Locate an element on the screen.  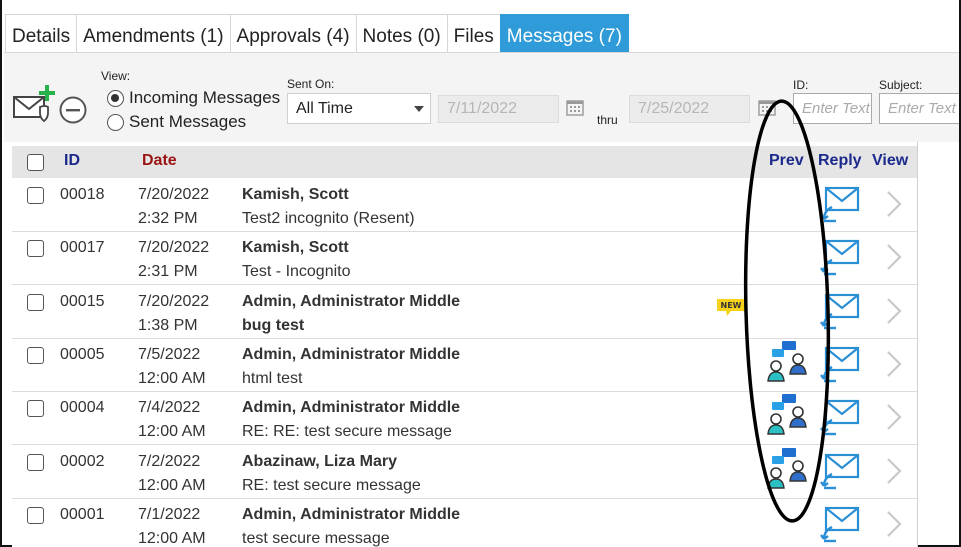
message-date: 7/4/2022 is located at coordinates (169, 408).